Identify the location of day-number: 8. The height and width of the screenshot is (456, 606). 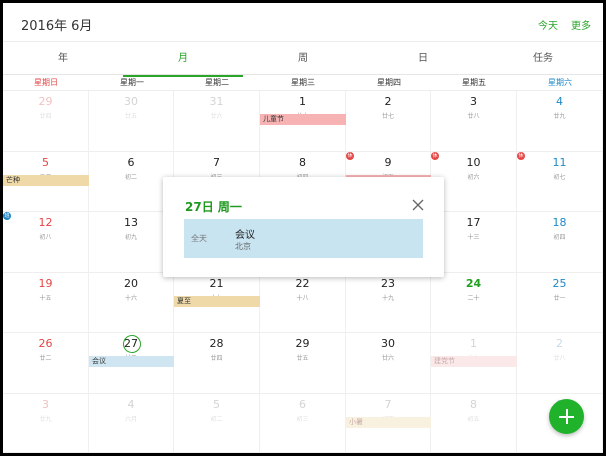
(473, 404).